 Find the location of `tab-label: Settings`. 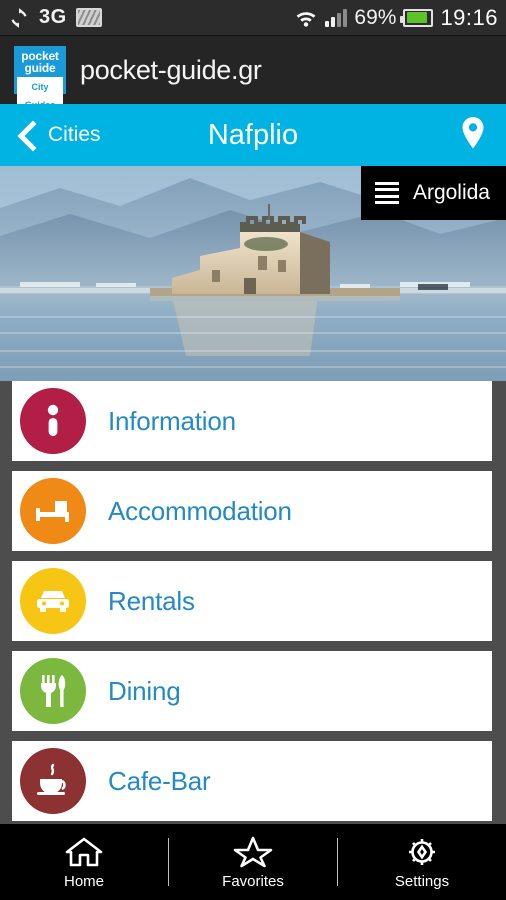

tab-label: Settings is located at coordinates (422, 881).